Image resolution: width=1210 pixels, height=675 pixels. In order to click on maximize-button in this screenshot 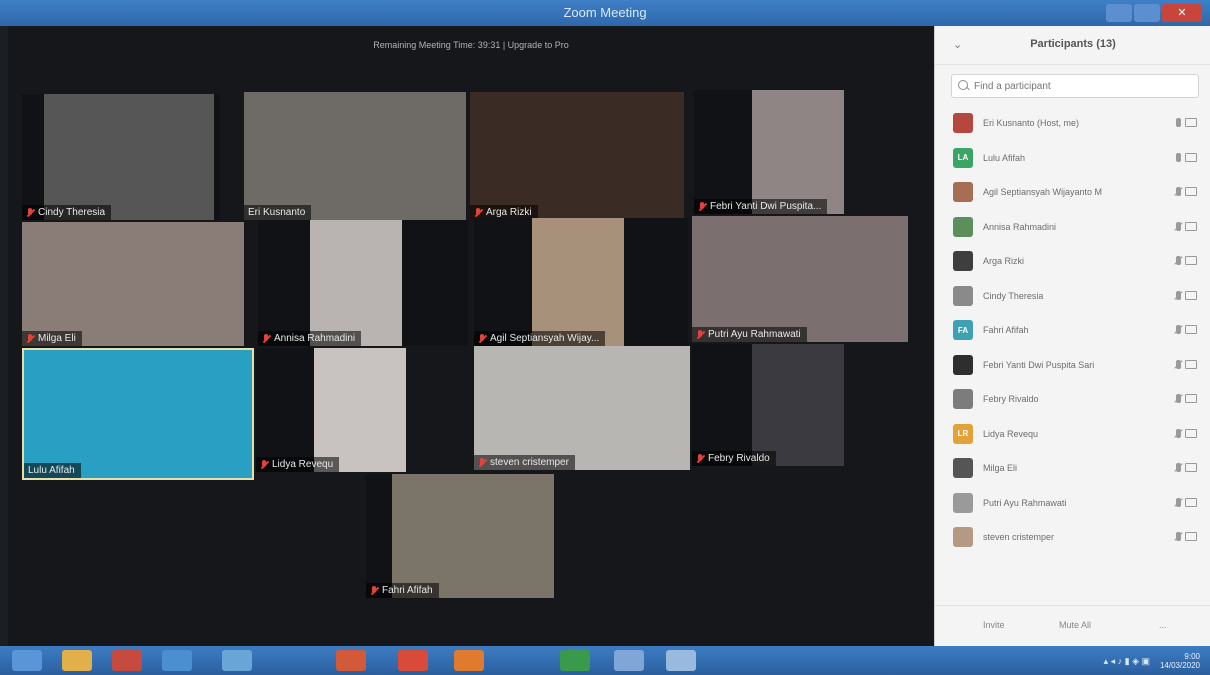, I will do `click(1147, 13)`.